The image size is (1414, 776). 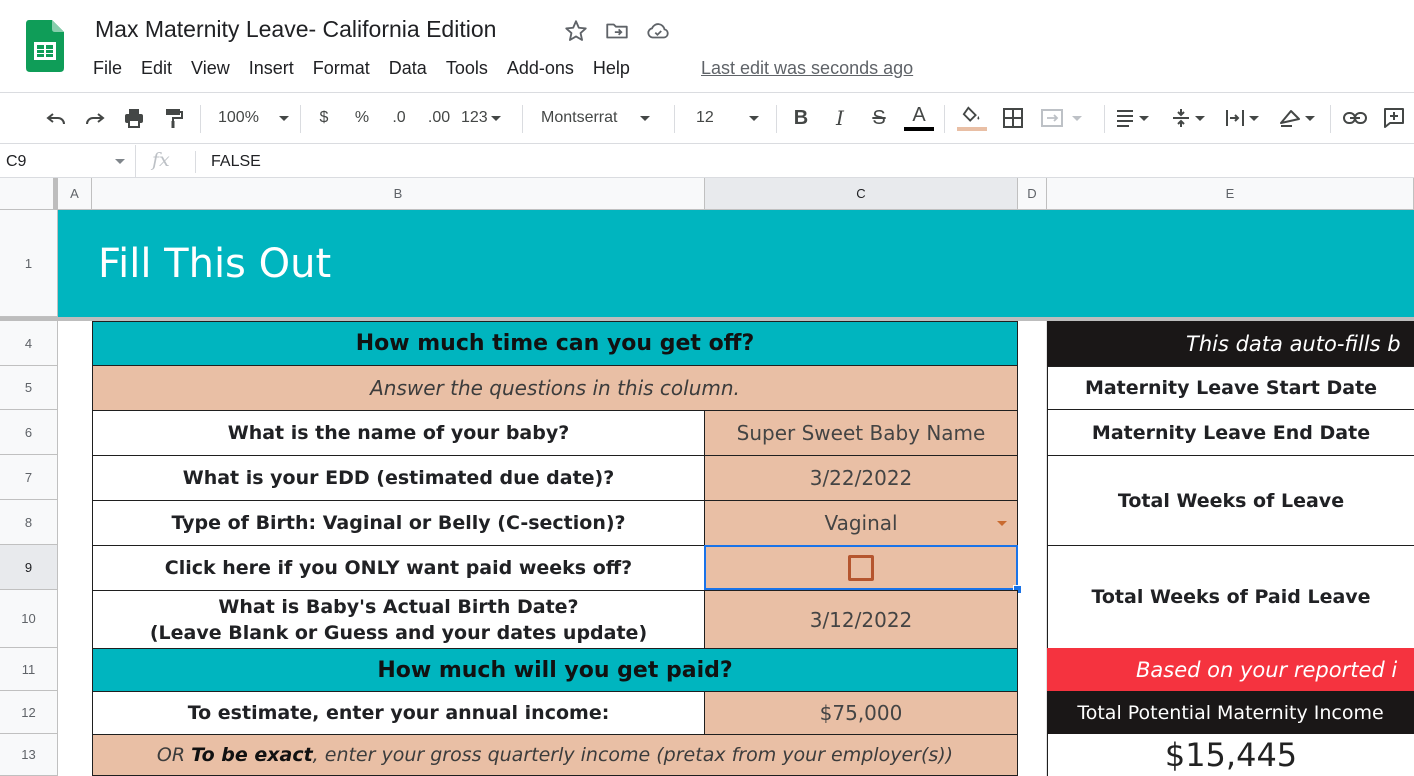 What do you see at coordinates (555, 388) in the screenshot?
I see `instruction-cell: Answer the questions in this column.` at bounding box center [555, 388].